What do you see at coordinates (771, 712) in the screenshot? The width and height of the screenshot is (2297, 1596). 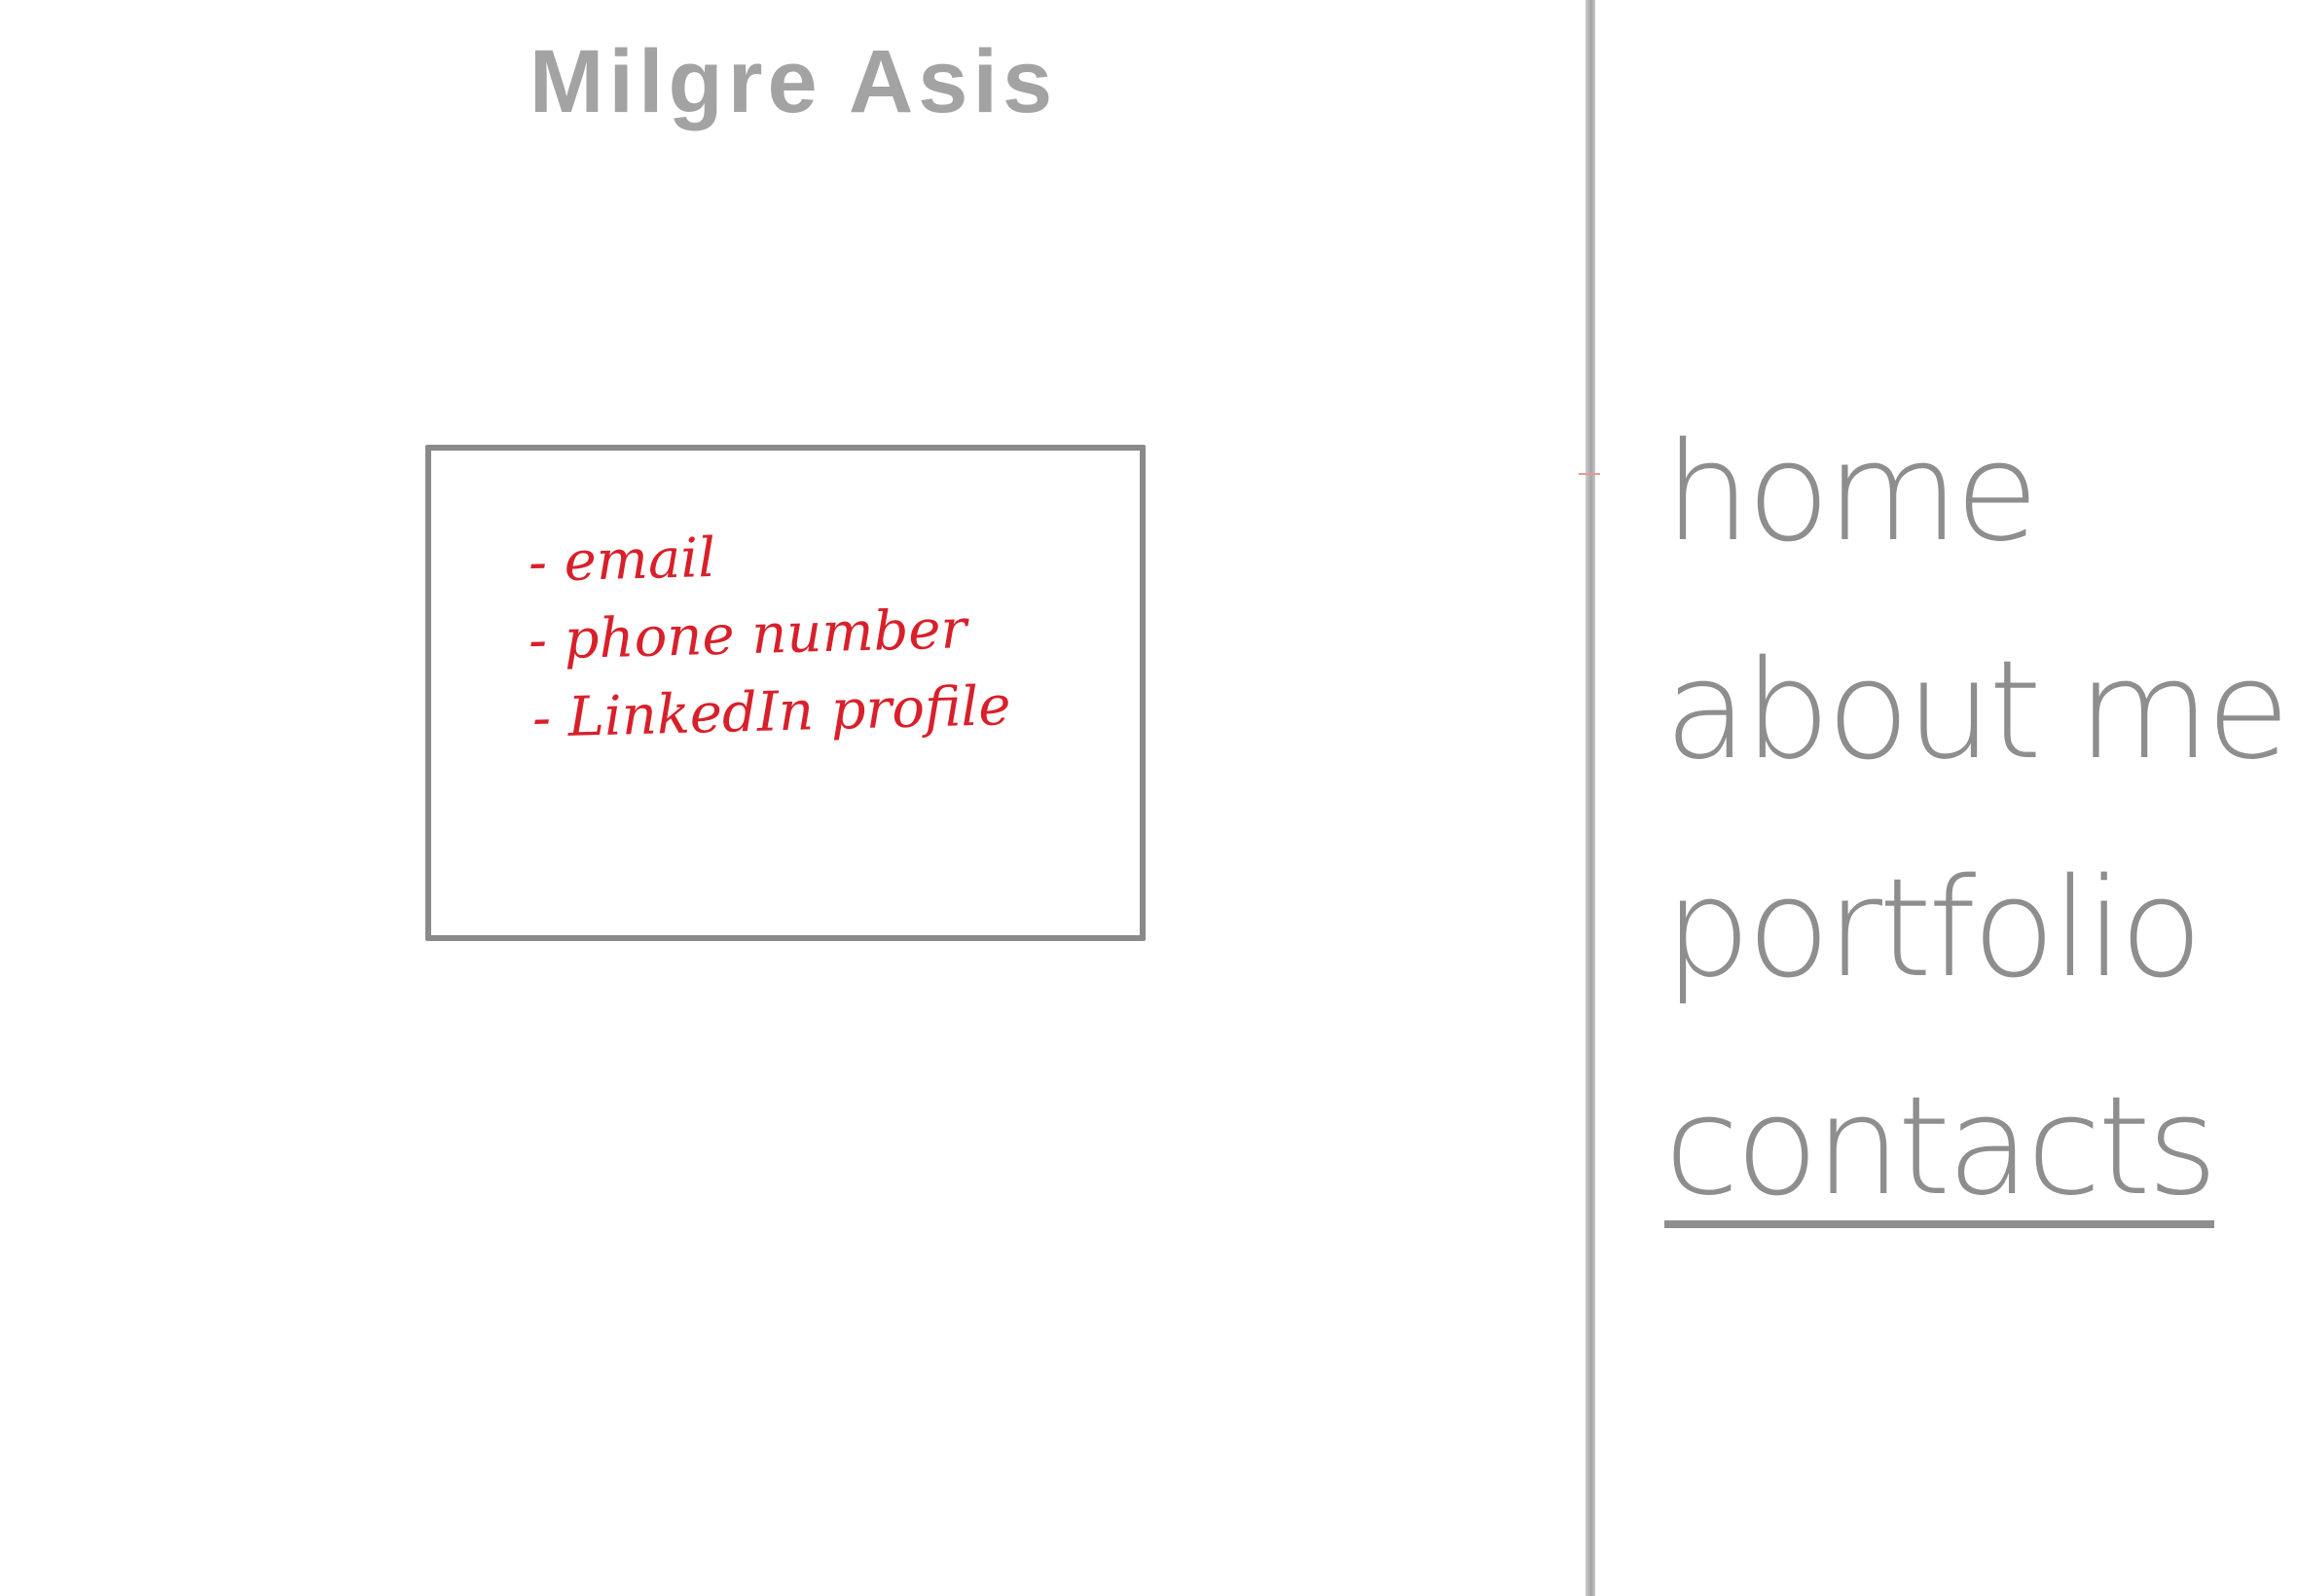 I see `contact-item-linkedin: - LinkedIn profile` at bounding box center [771, 712].